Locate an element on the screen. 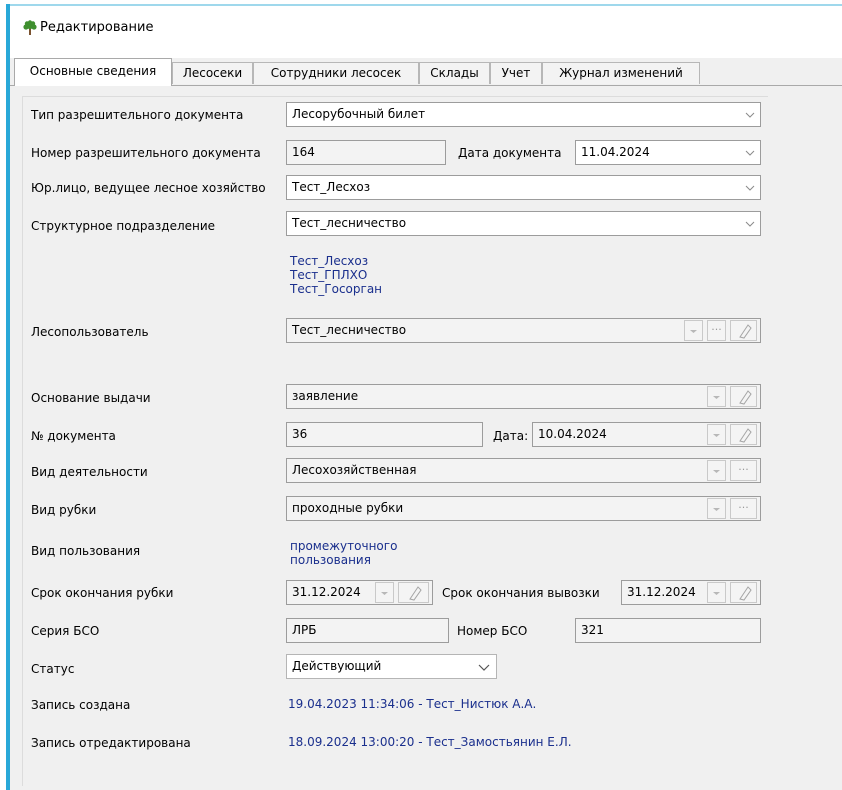 This screenshot has height=790, width=842. edited-label: Запись отредактирована is located at coordinates (111, 743).